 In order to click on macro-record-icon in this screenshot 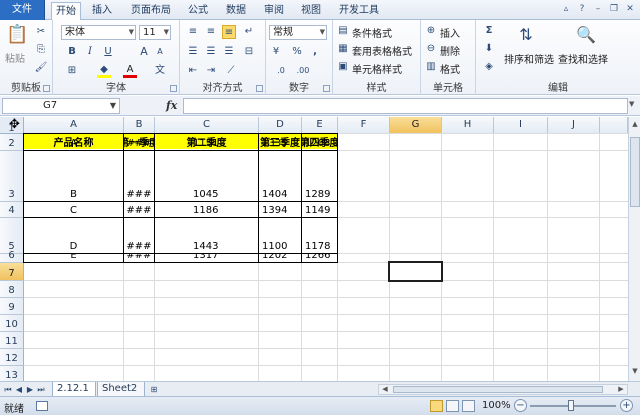, I will do `click(42, 406)`.